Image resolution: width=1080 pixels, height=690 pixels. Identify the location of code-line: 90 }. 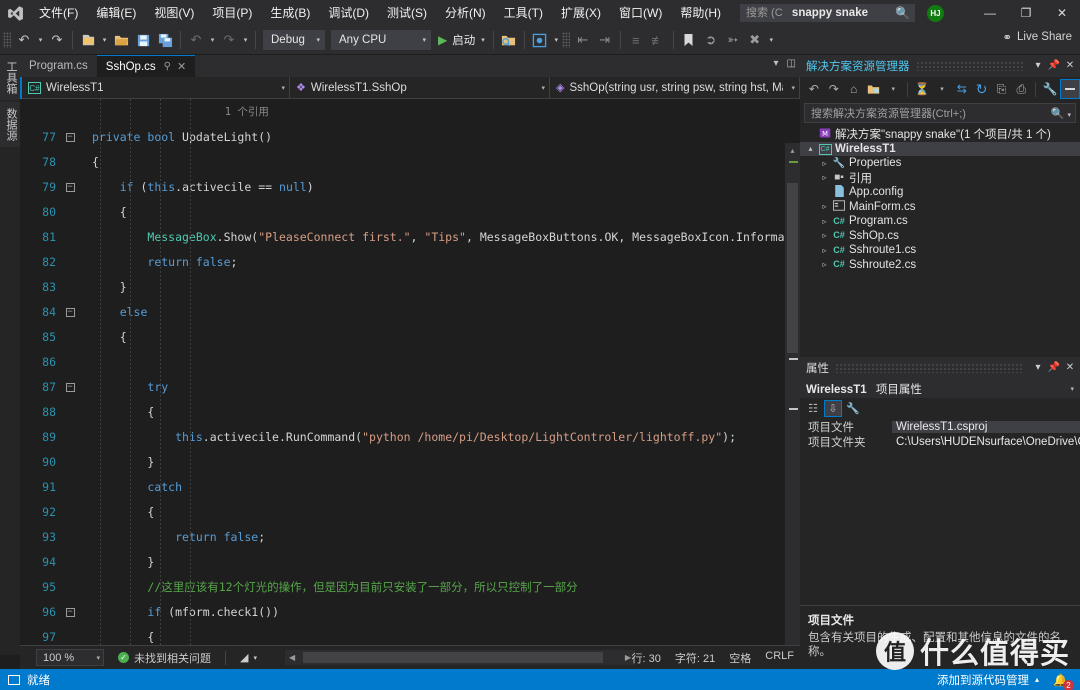
(410, 461).